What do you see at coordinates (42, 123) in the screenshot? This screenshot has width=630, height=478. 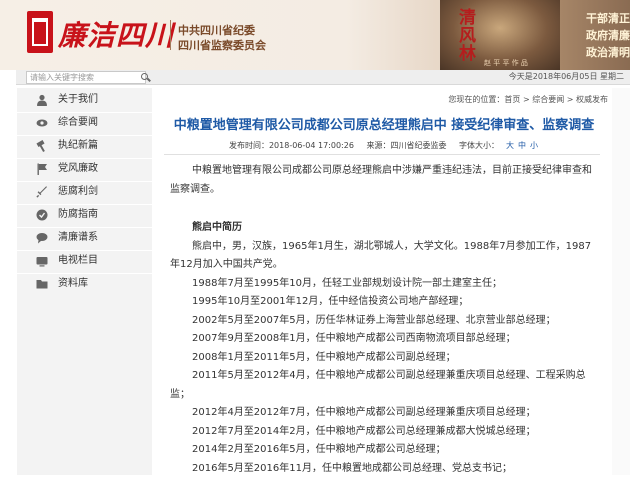 I see `eye-icon` at bounding box center [42, 123].